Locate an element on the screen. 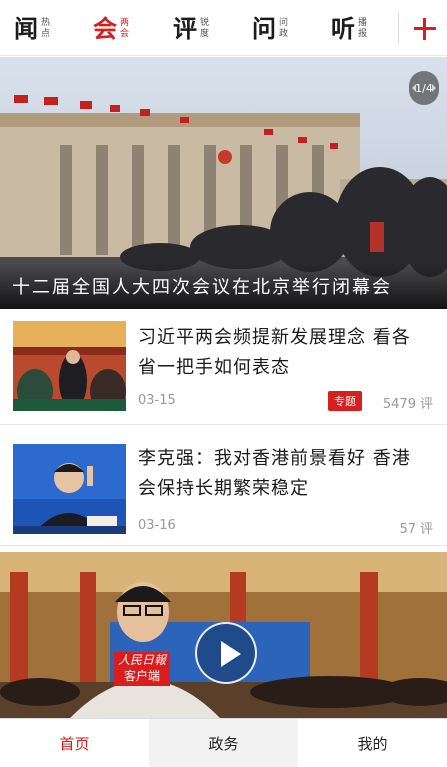 The image size is (447, 767). nav-tab-commentary-sub: 锐 度 is located at coordinates (204, 29).